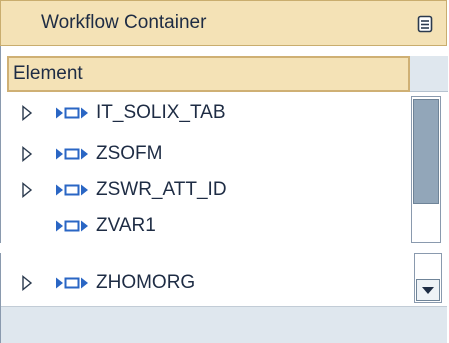 The width and height of the screenshot is (449, 343). I want to click on scroll-down-arrow-icon, so click(428, 290).